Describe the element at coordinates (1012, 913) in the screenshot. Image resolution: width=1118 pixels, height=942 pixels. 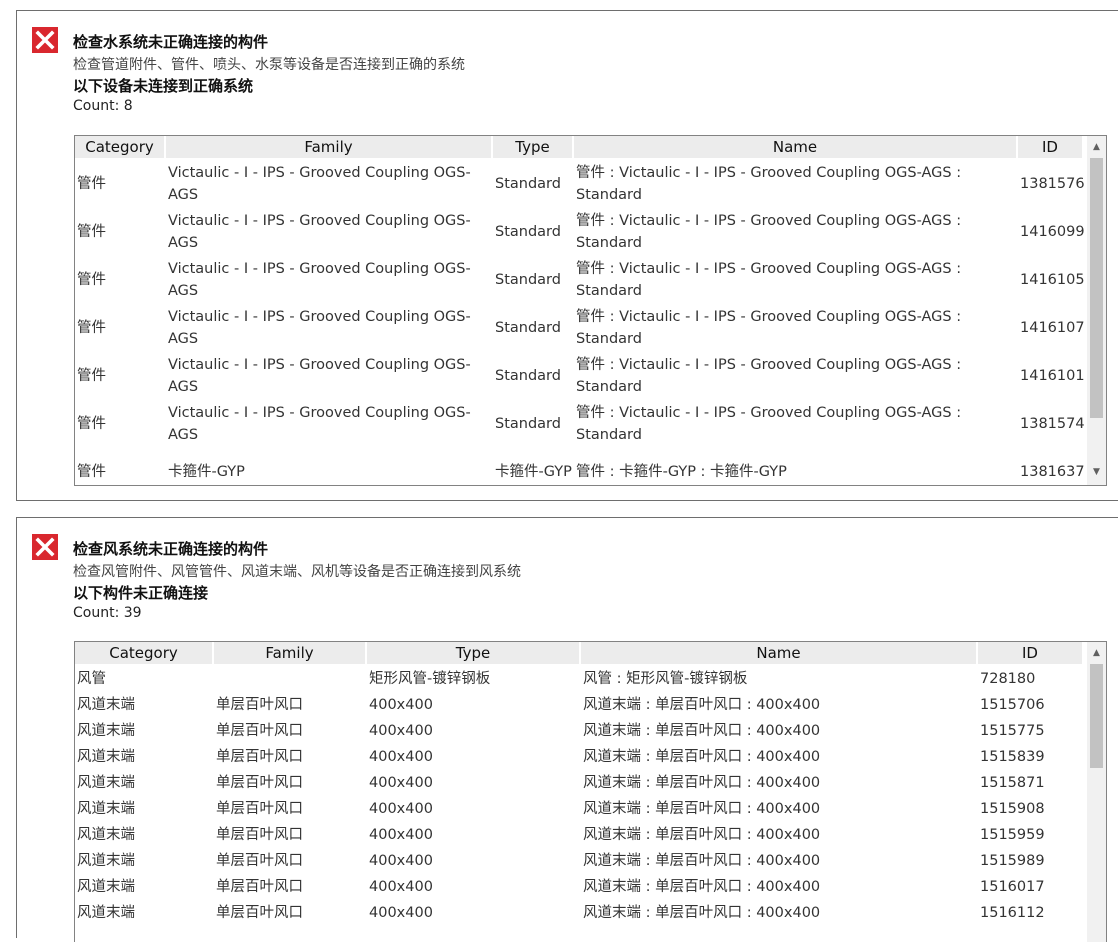
I see `cell-id: 1516112` at that location.